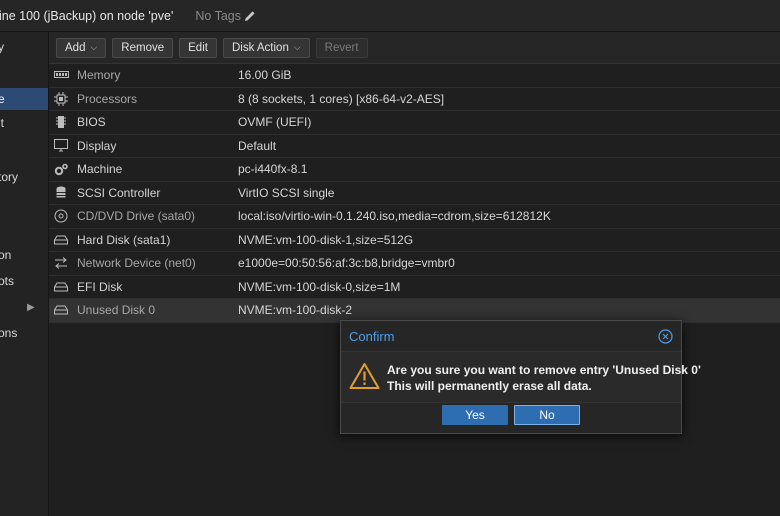 The width and height of the screenshot is (780, 516). I want to click on table-row: SCSI Controller VirtIO SCSI single, so click(414, 193).